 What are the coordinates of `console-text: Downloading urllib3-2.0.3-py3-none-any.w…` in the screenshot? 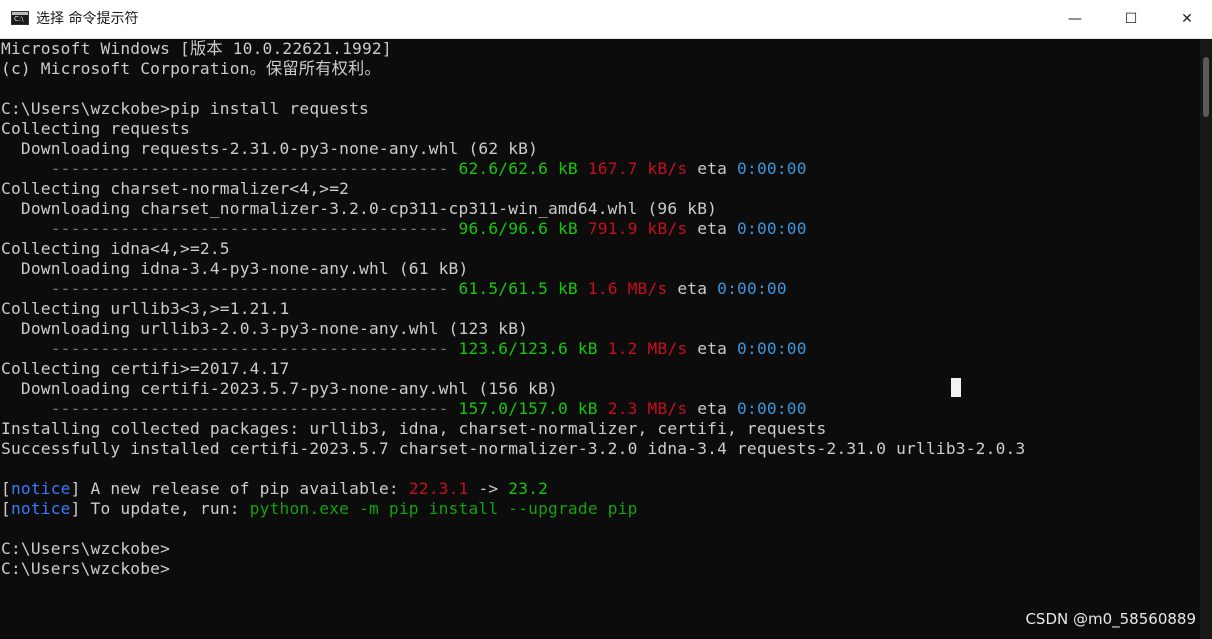 It's located at (265, 328).